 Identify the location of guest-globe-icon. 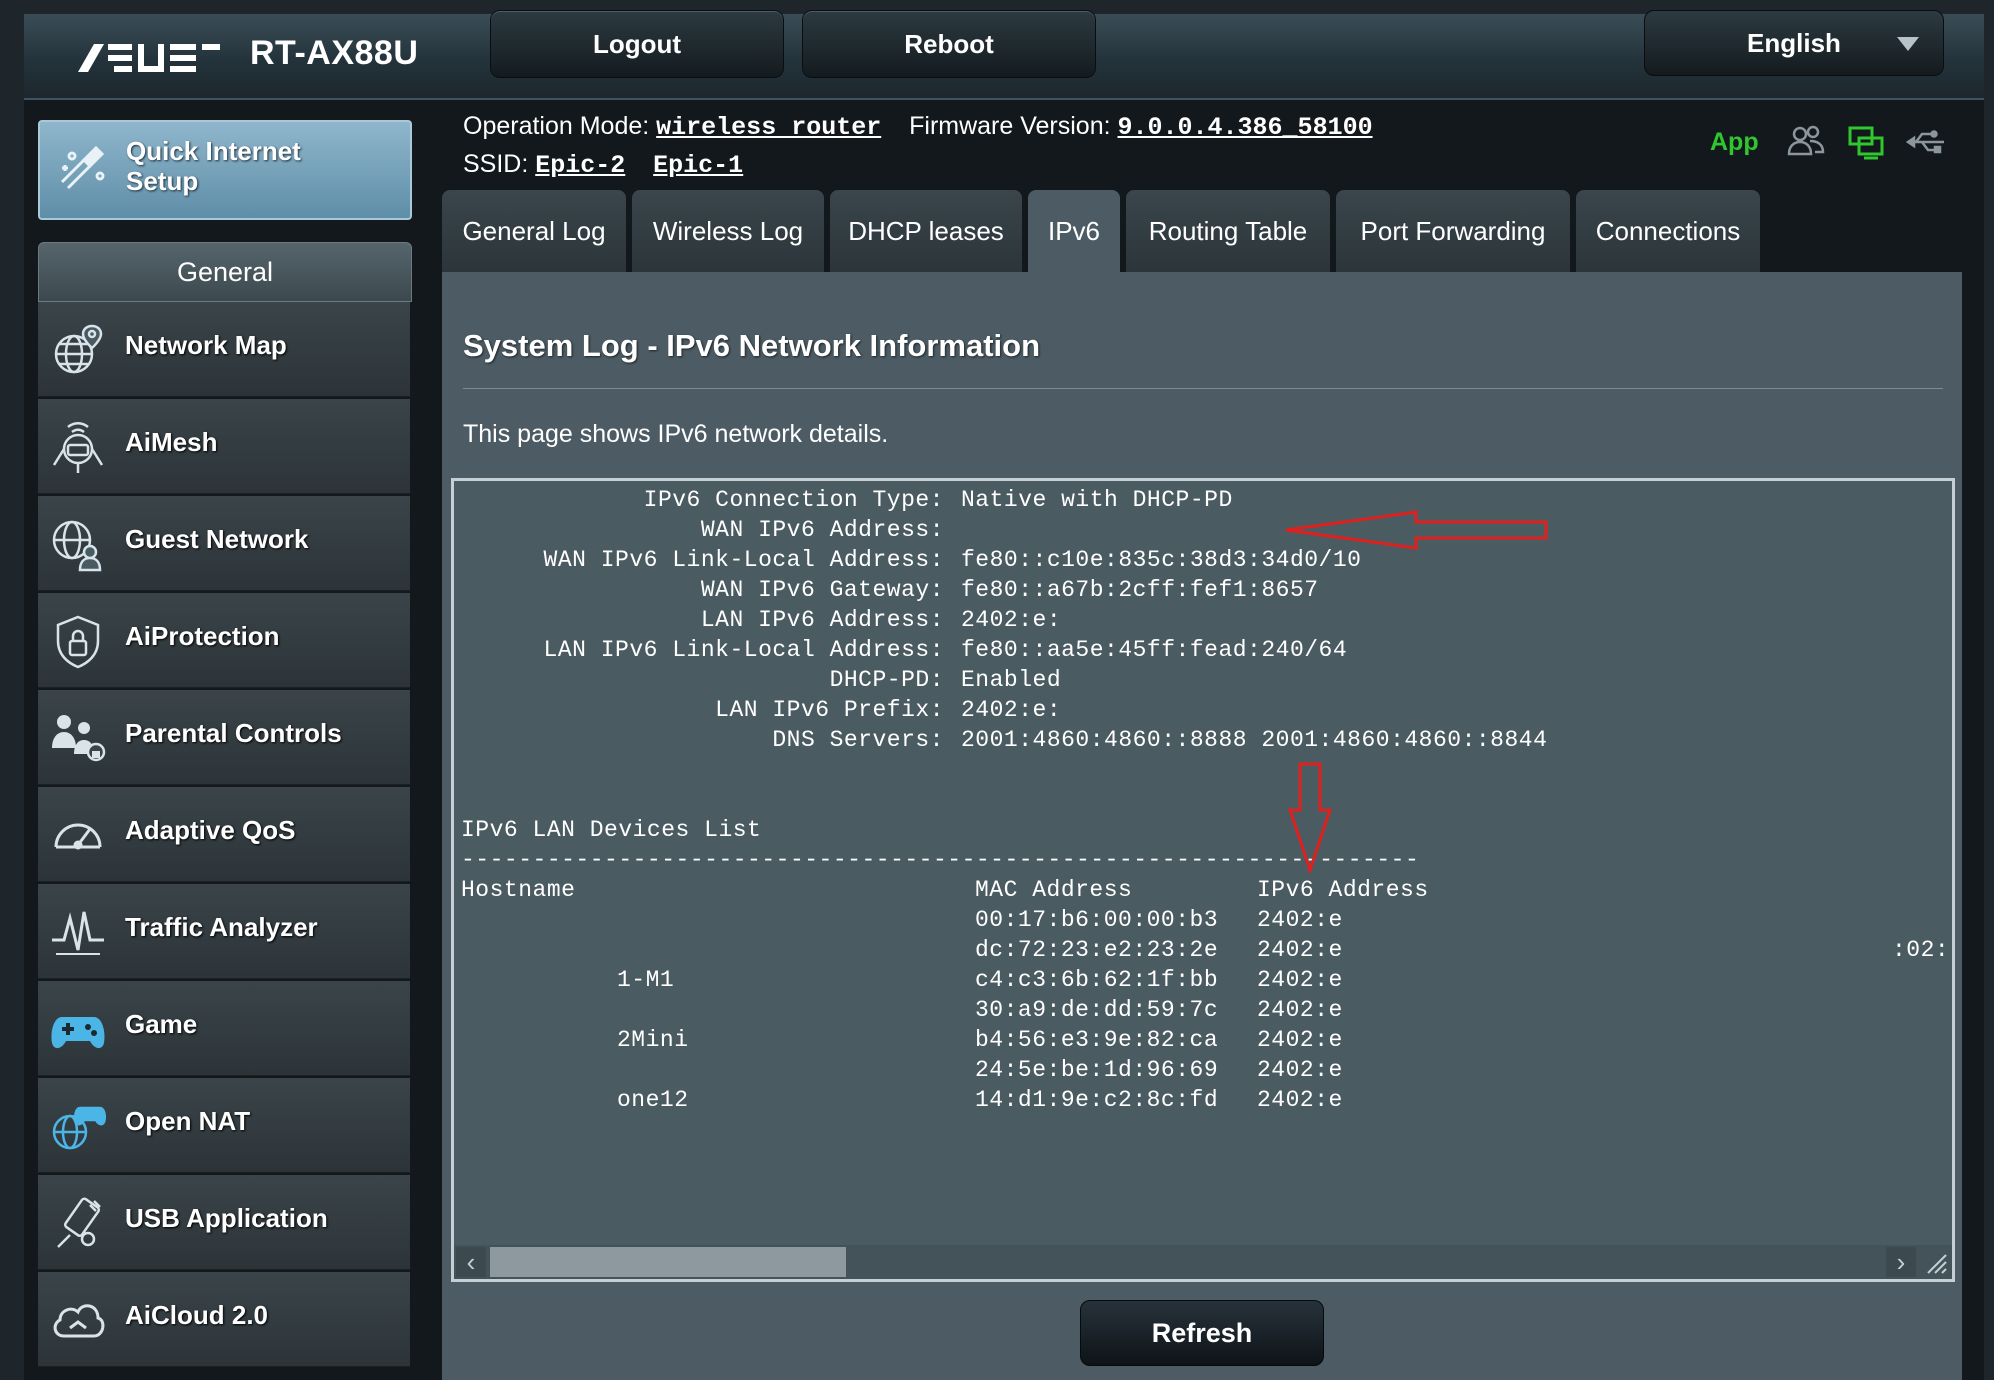
(77, 546).